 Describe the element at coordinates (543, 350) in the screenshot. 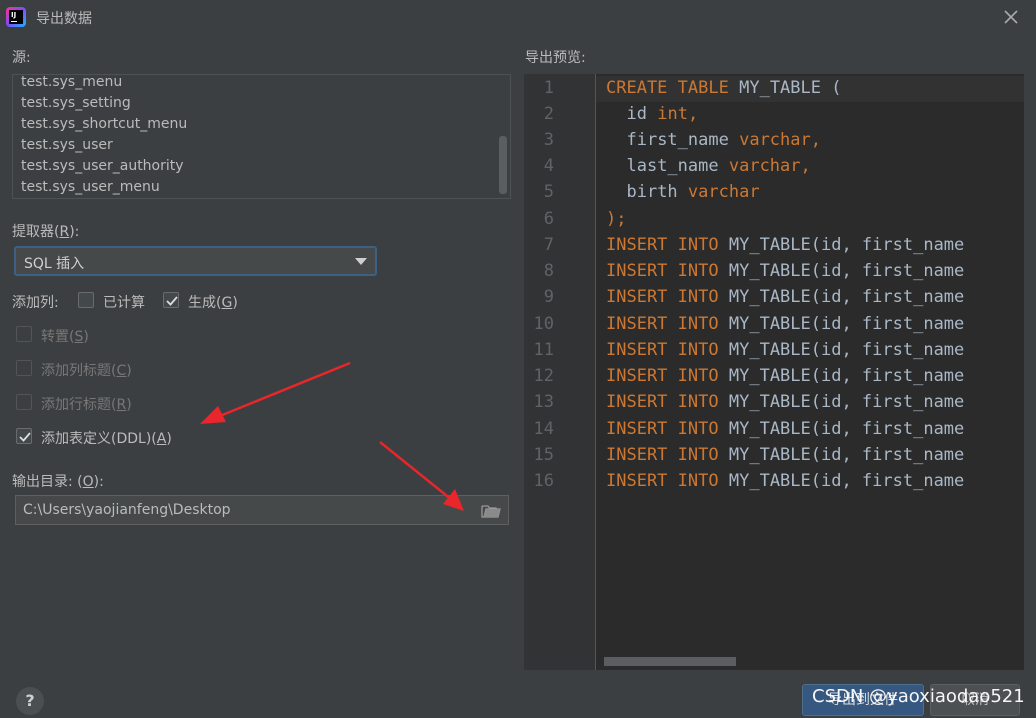

I see `line-number: 11` at that location.